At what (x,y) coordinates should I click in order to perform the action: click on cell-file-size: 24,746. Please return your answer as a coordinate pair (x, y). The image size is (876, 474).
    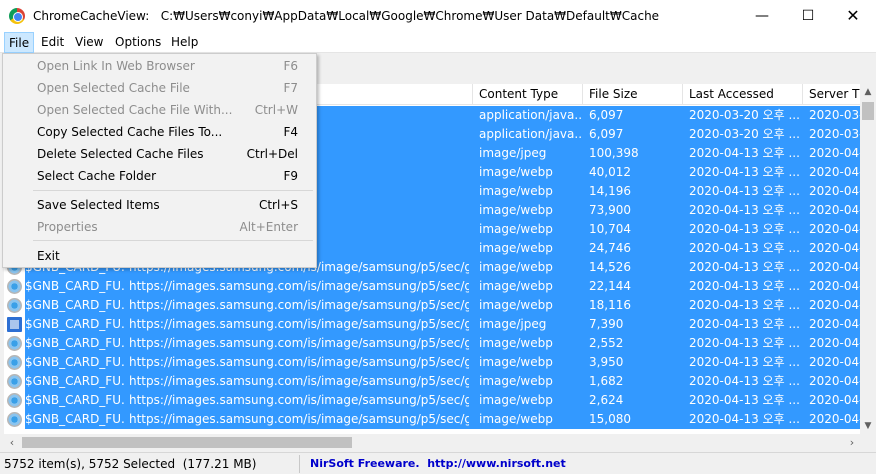
    Looking at the image, I should click on (610, 248).